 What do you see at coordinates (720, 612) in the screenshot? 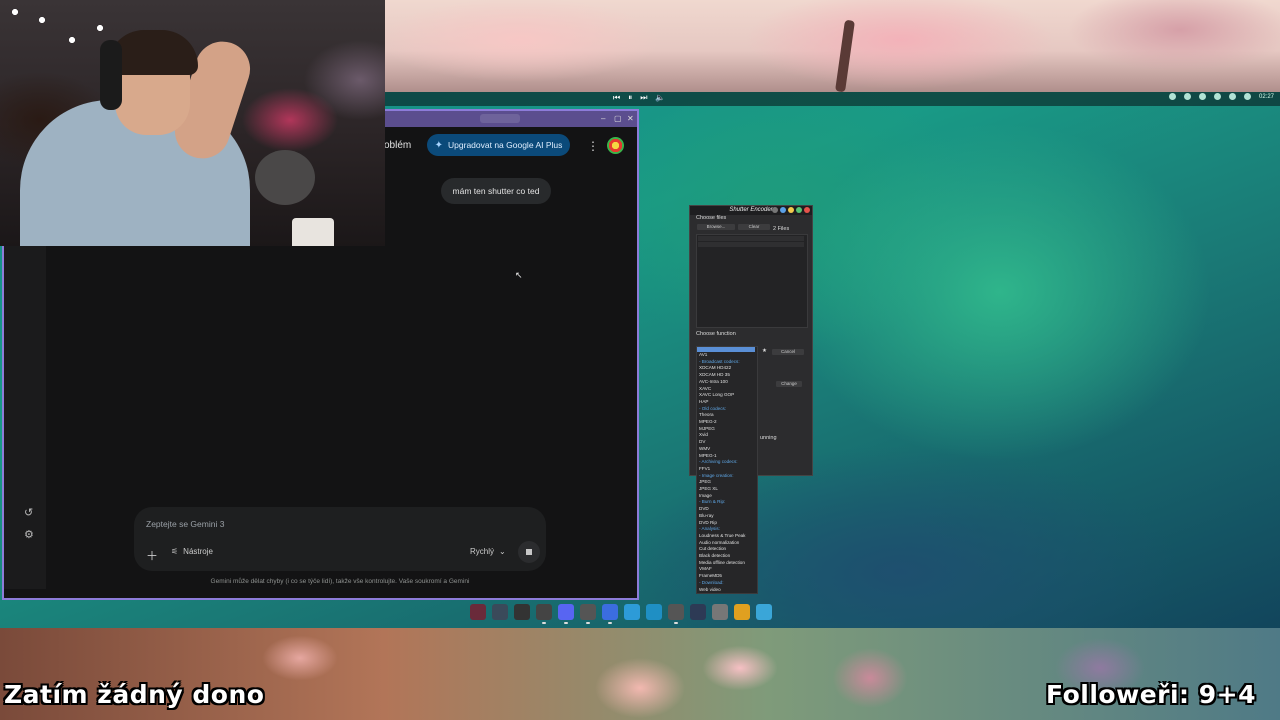
I see `settings-icon` at bounding box center [720, 612].